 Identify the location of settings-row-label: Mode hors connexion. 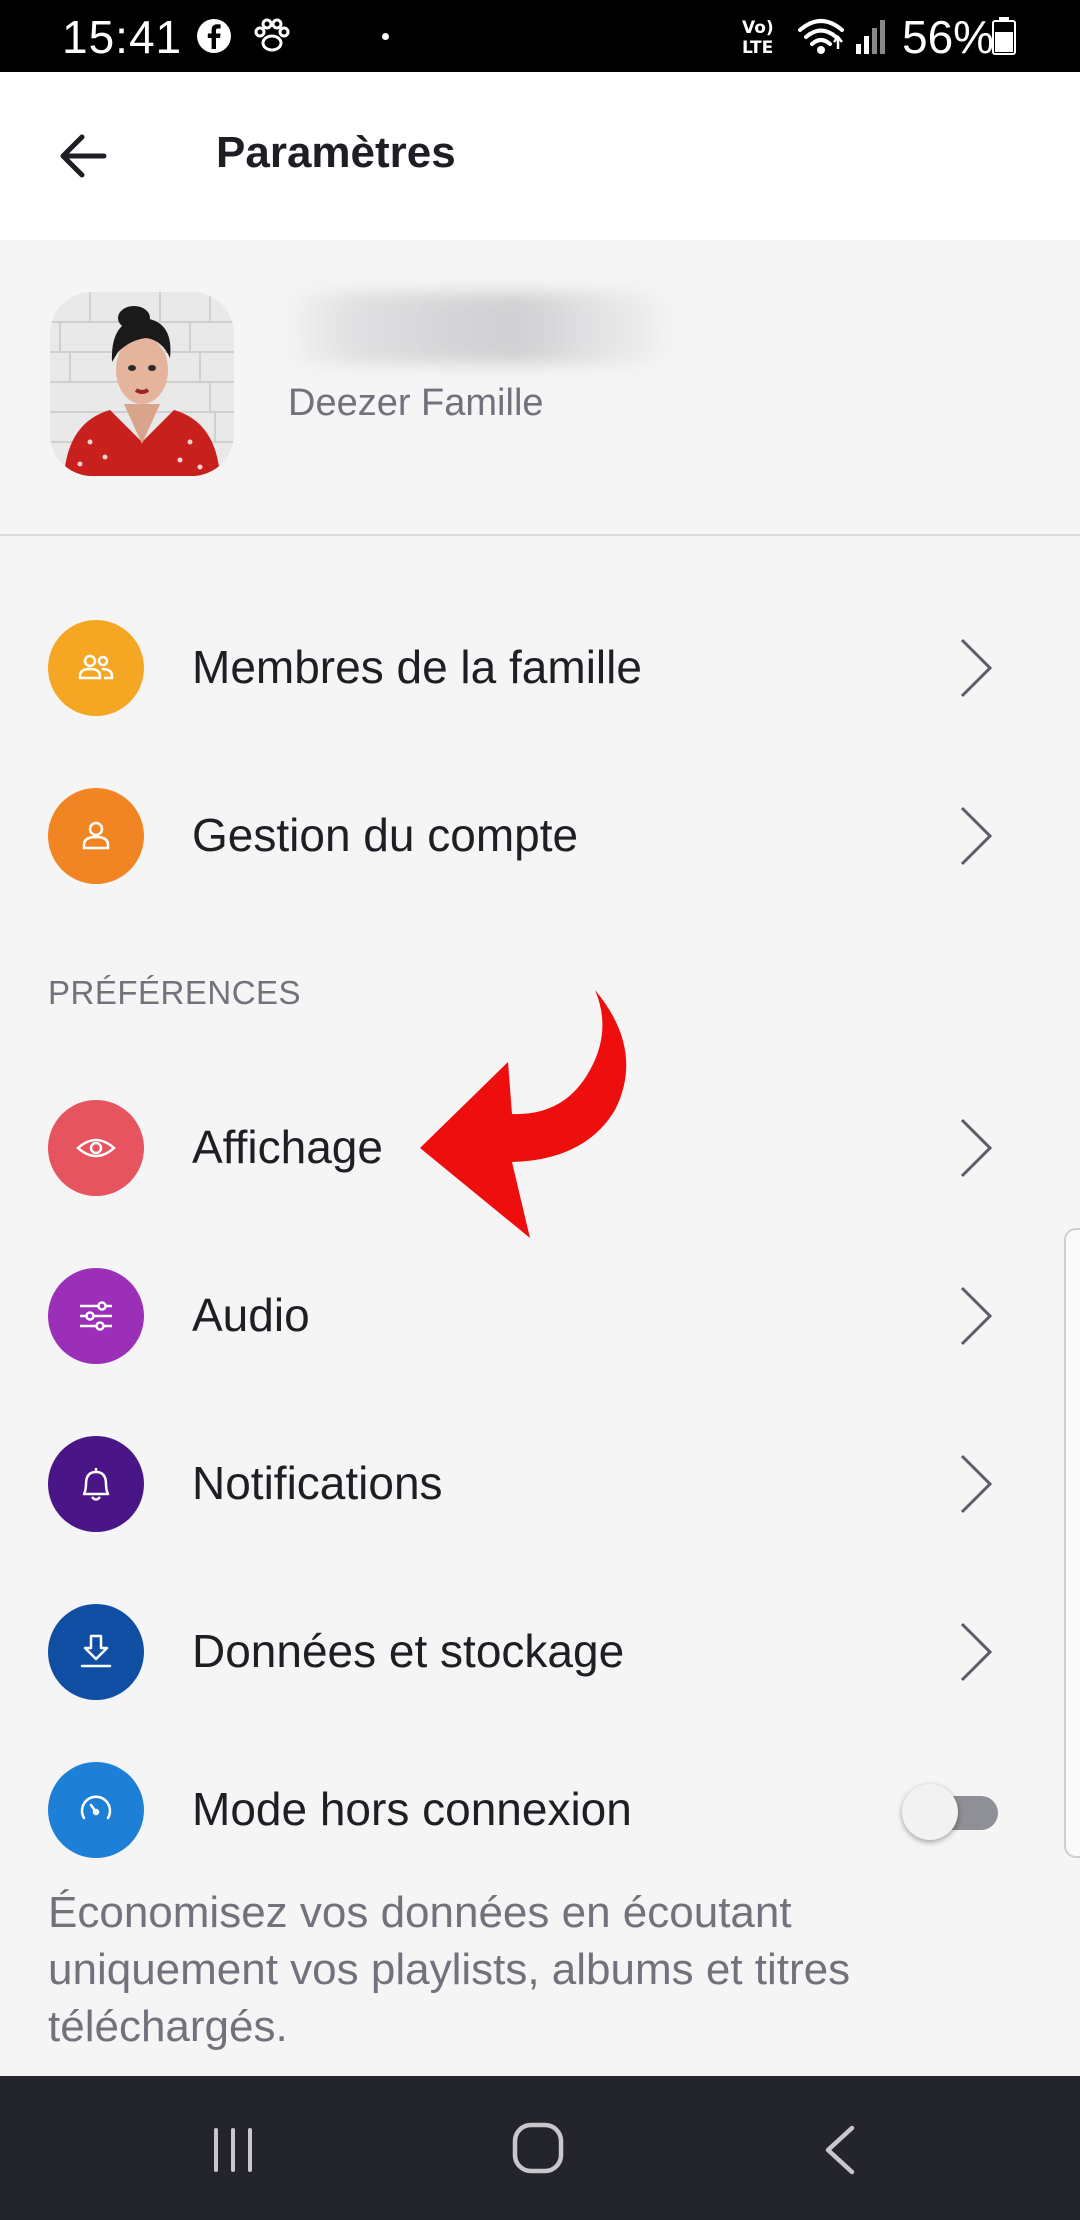
(412, 1809).